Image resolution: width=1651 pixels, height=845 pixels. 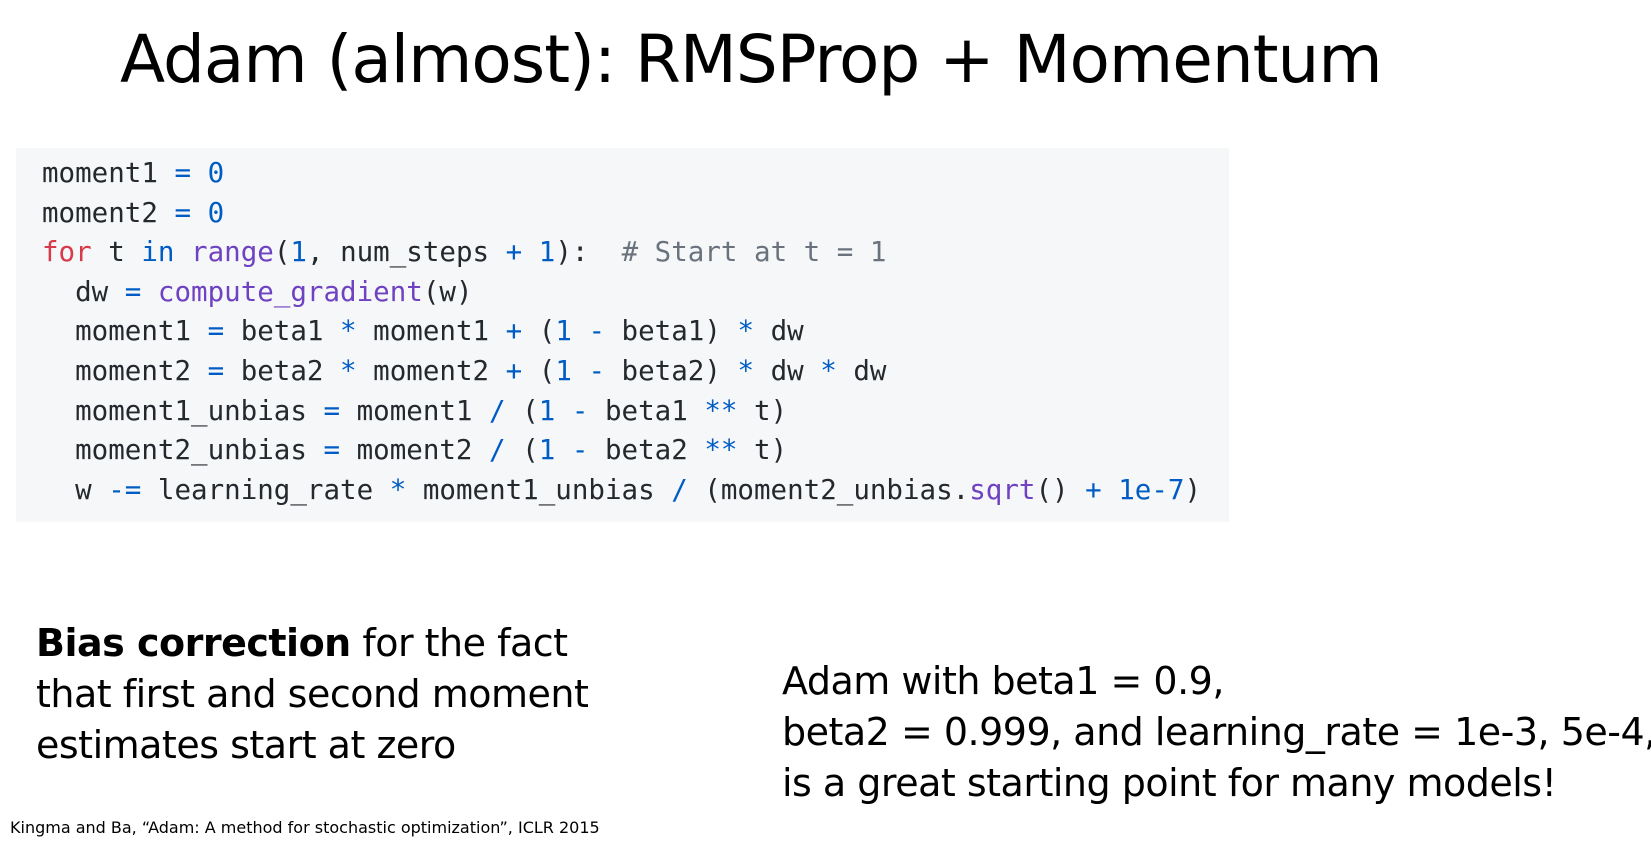 I want to click on code-token: learning_rate, so click(x=265, y=489).